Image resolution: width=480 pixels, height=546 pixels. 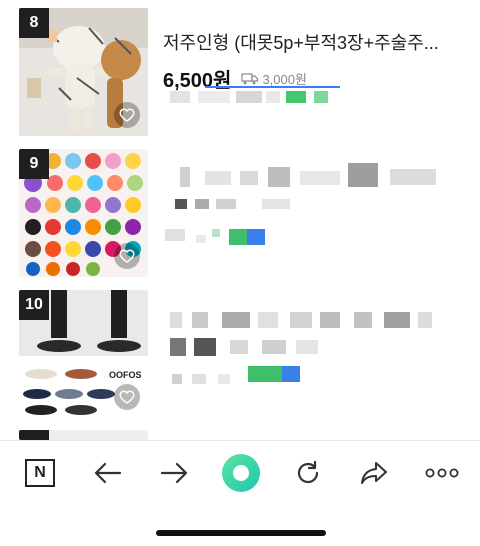 I want to click on forward-arrow-icon, so click(x=174, y=473).